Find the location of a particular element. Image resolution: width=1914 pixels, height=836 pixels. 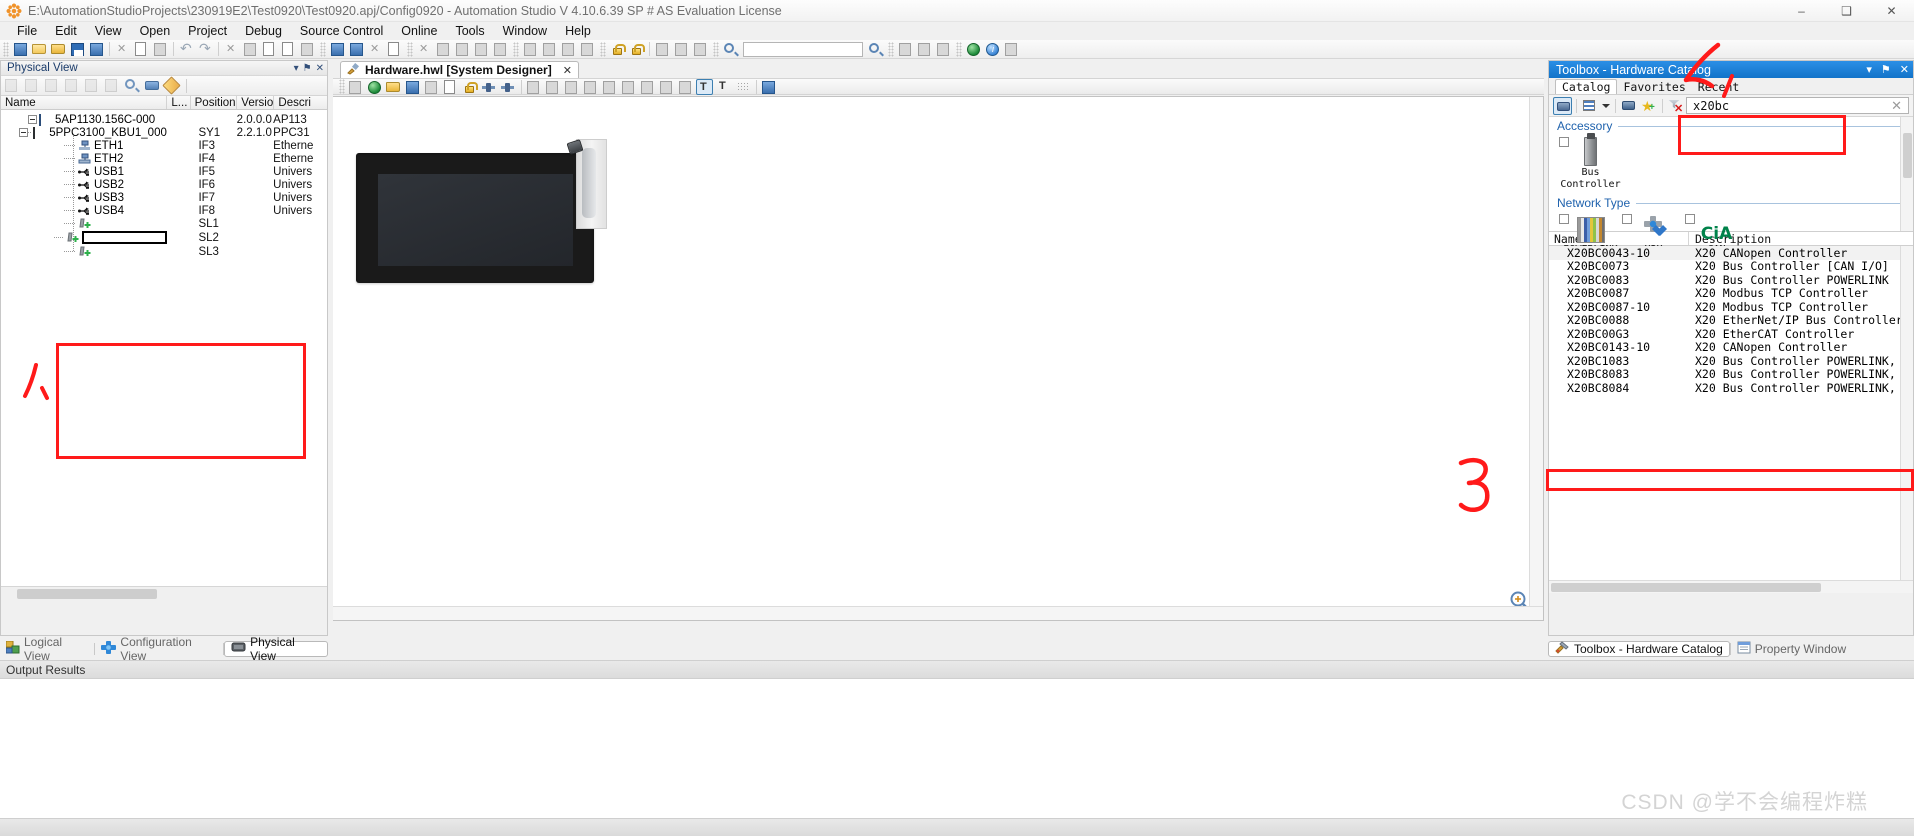

editor-toolbar-grip is located at coordinates (342, 86).